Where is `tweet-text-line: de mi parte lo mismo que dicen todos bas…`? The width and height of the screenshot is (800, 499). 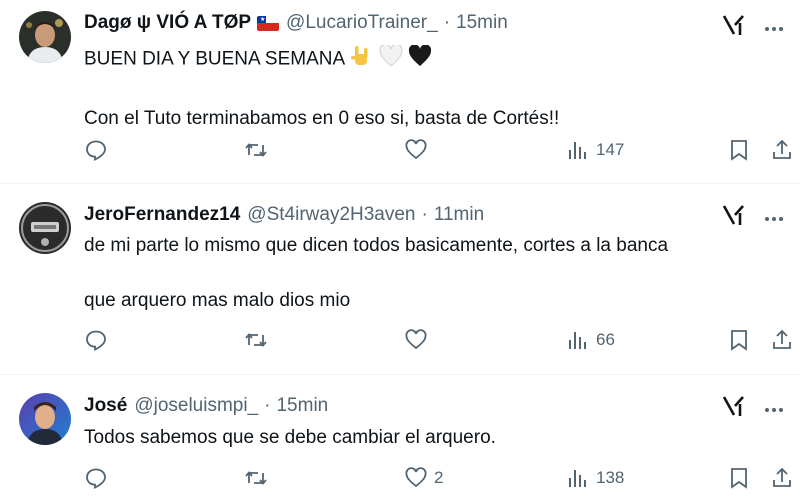
tweet-text-line: de mi parte lo mismo que dicen todos bas… is located at coordinates (376, 245).